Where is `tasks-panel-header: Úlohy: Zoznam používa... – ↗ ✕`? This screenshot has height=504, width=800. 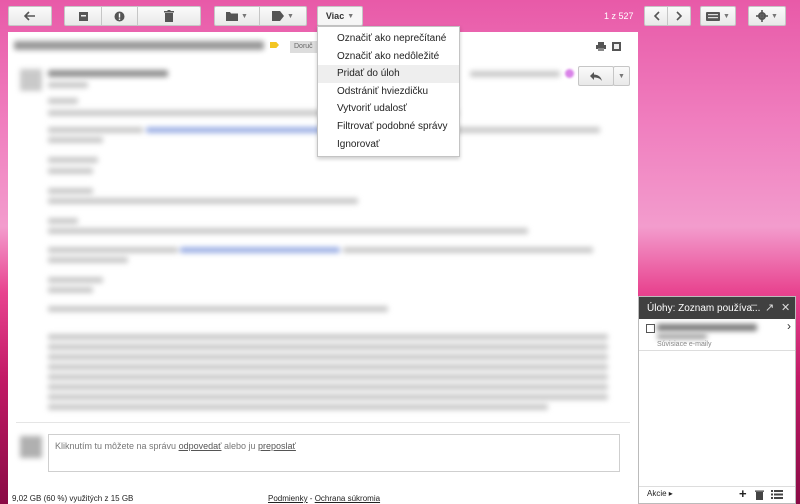
tasks-panel-header: Úlohy: Zoznam používa... – ↗ ✕ is located at coordinates (717, 308).